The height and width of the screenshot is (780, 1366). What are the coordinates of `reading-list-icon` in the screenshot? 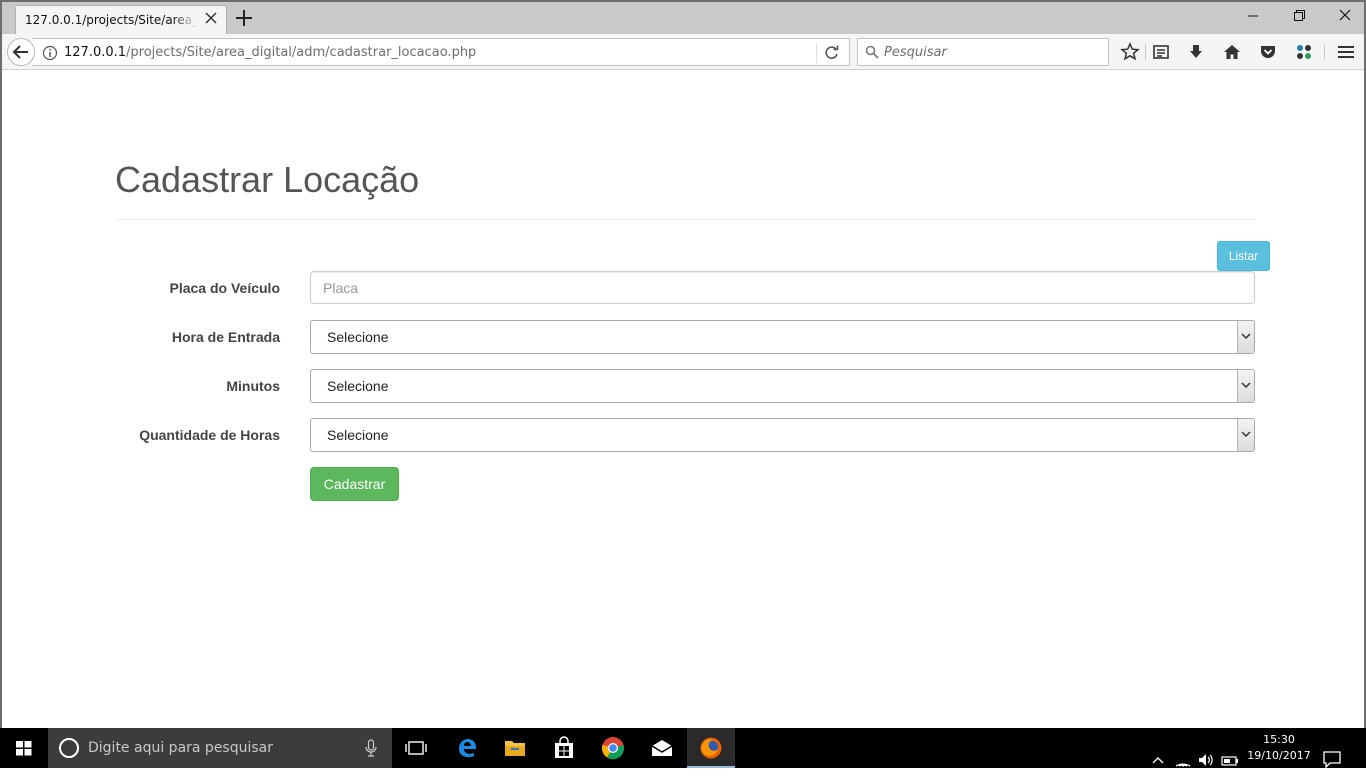 It's located at (1161, 52).